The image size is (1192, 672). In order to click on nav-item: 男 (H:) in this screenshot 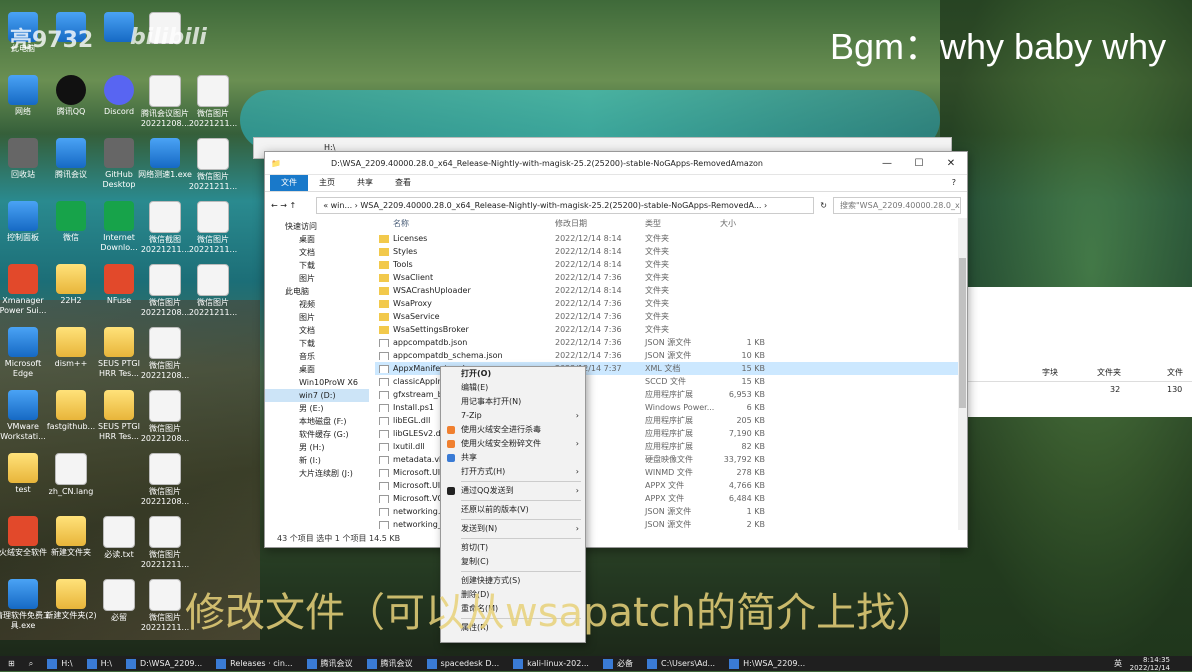, I will do `click(317, 447)`.